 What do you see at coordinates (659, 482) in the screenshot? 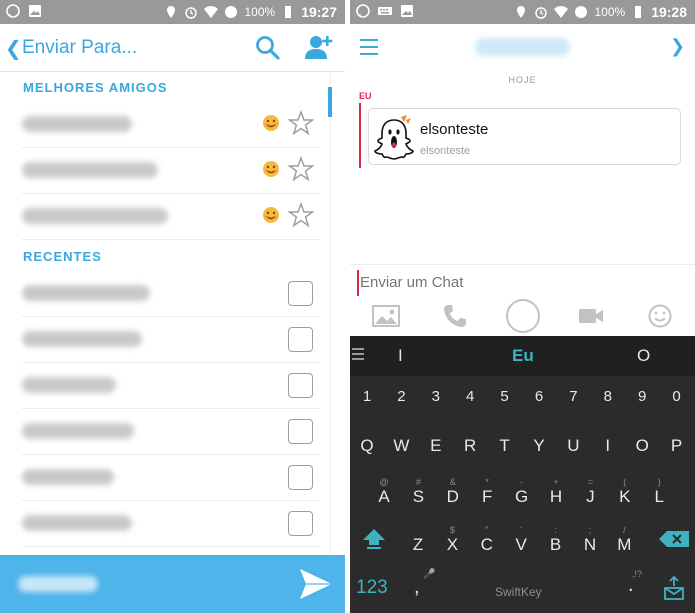
I see `key-alt-char: )` at bounding box center [659, 482].